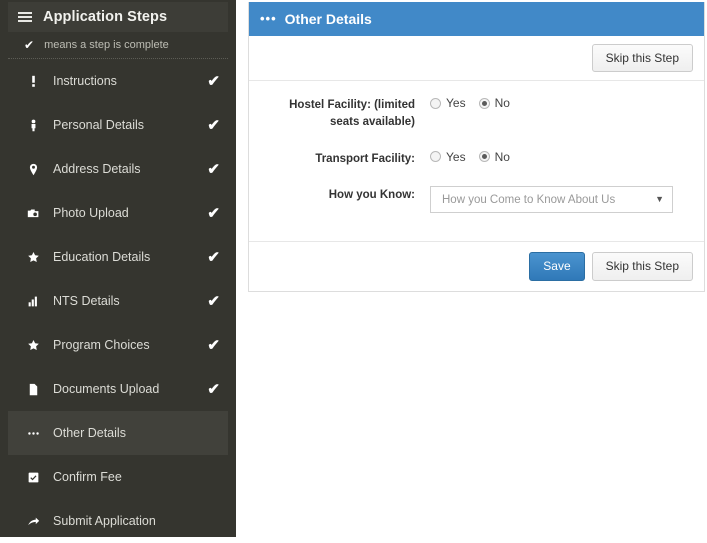  What do you see at coordinates (476, 59) in the screenshot?
I see `panel-topbar: Skip this Step` at bounding box center [476, 59].